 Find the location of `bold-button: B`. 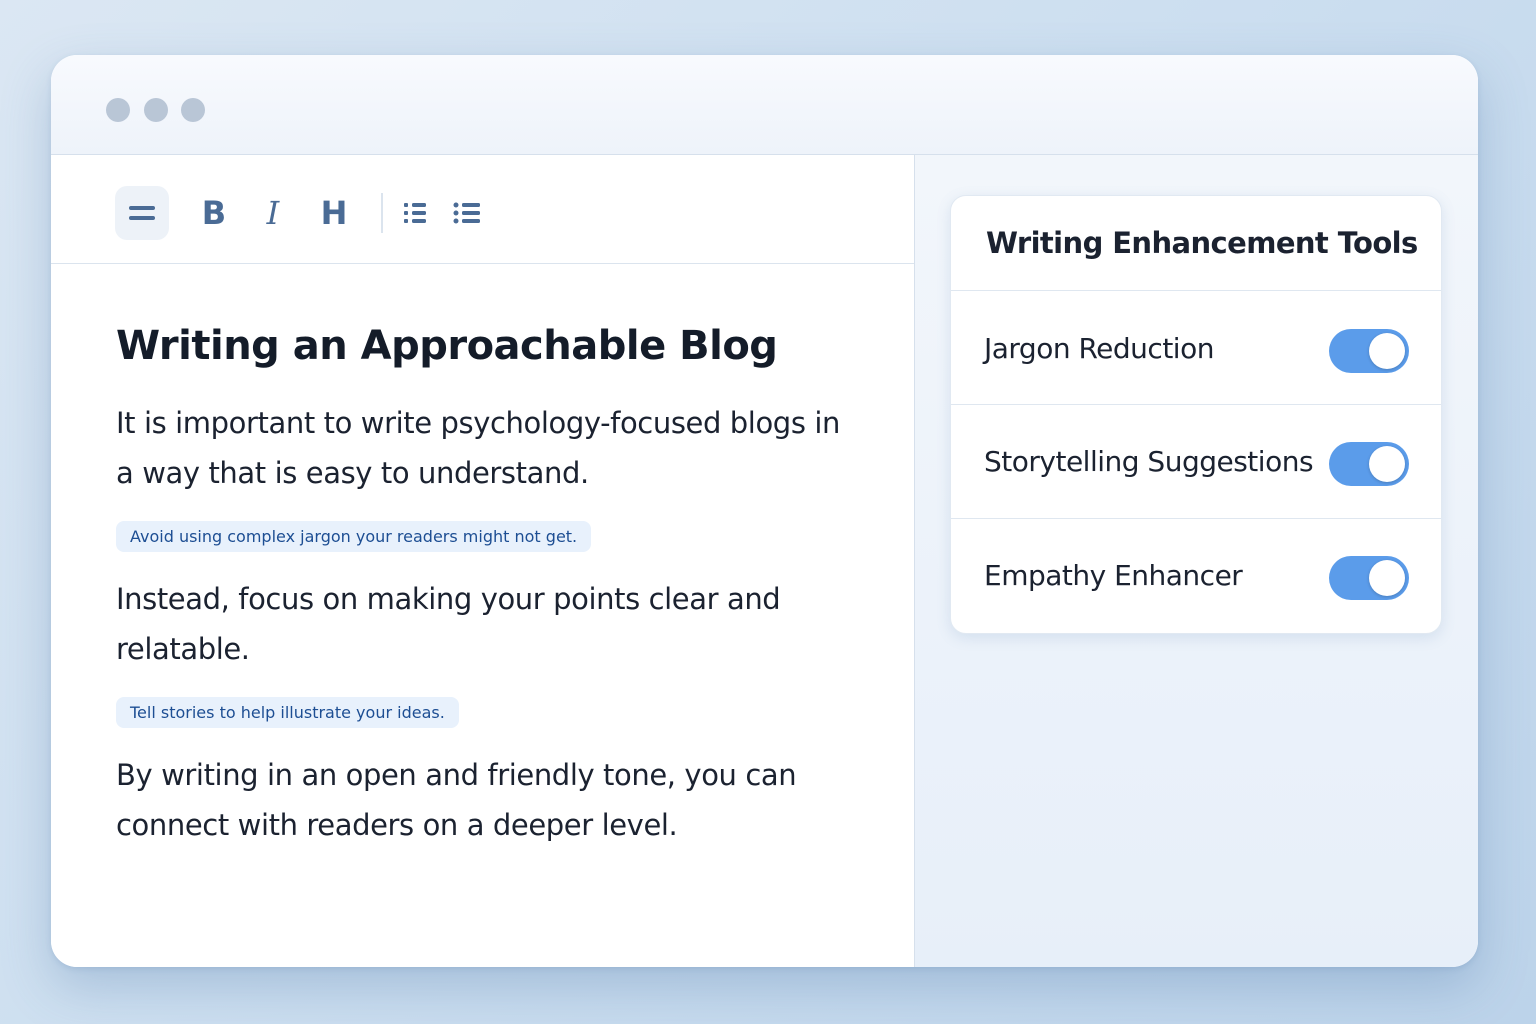

bold-button: B is located at coordinates (214, 213).